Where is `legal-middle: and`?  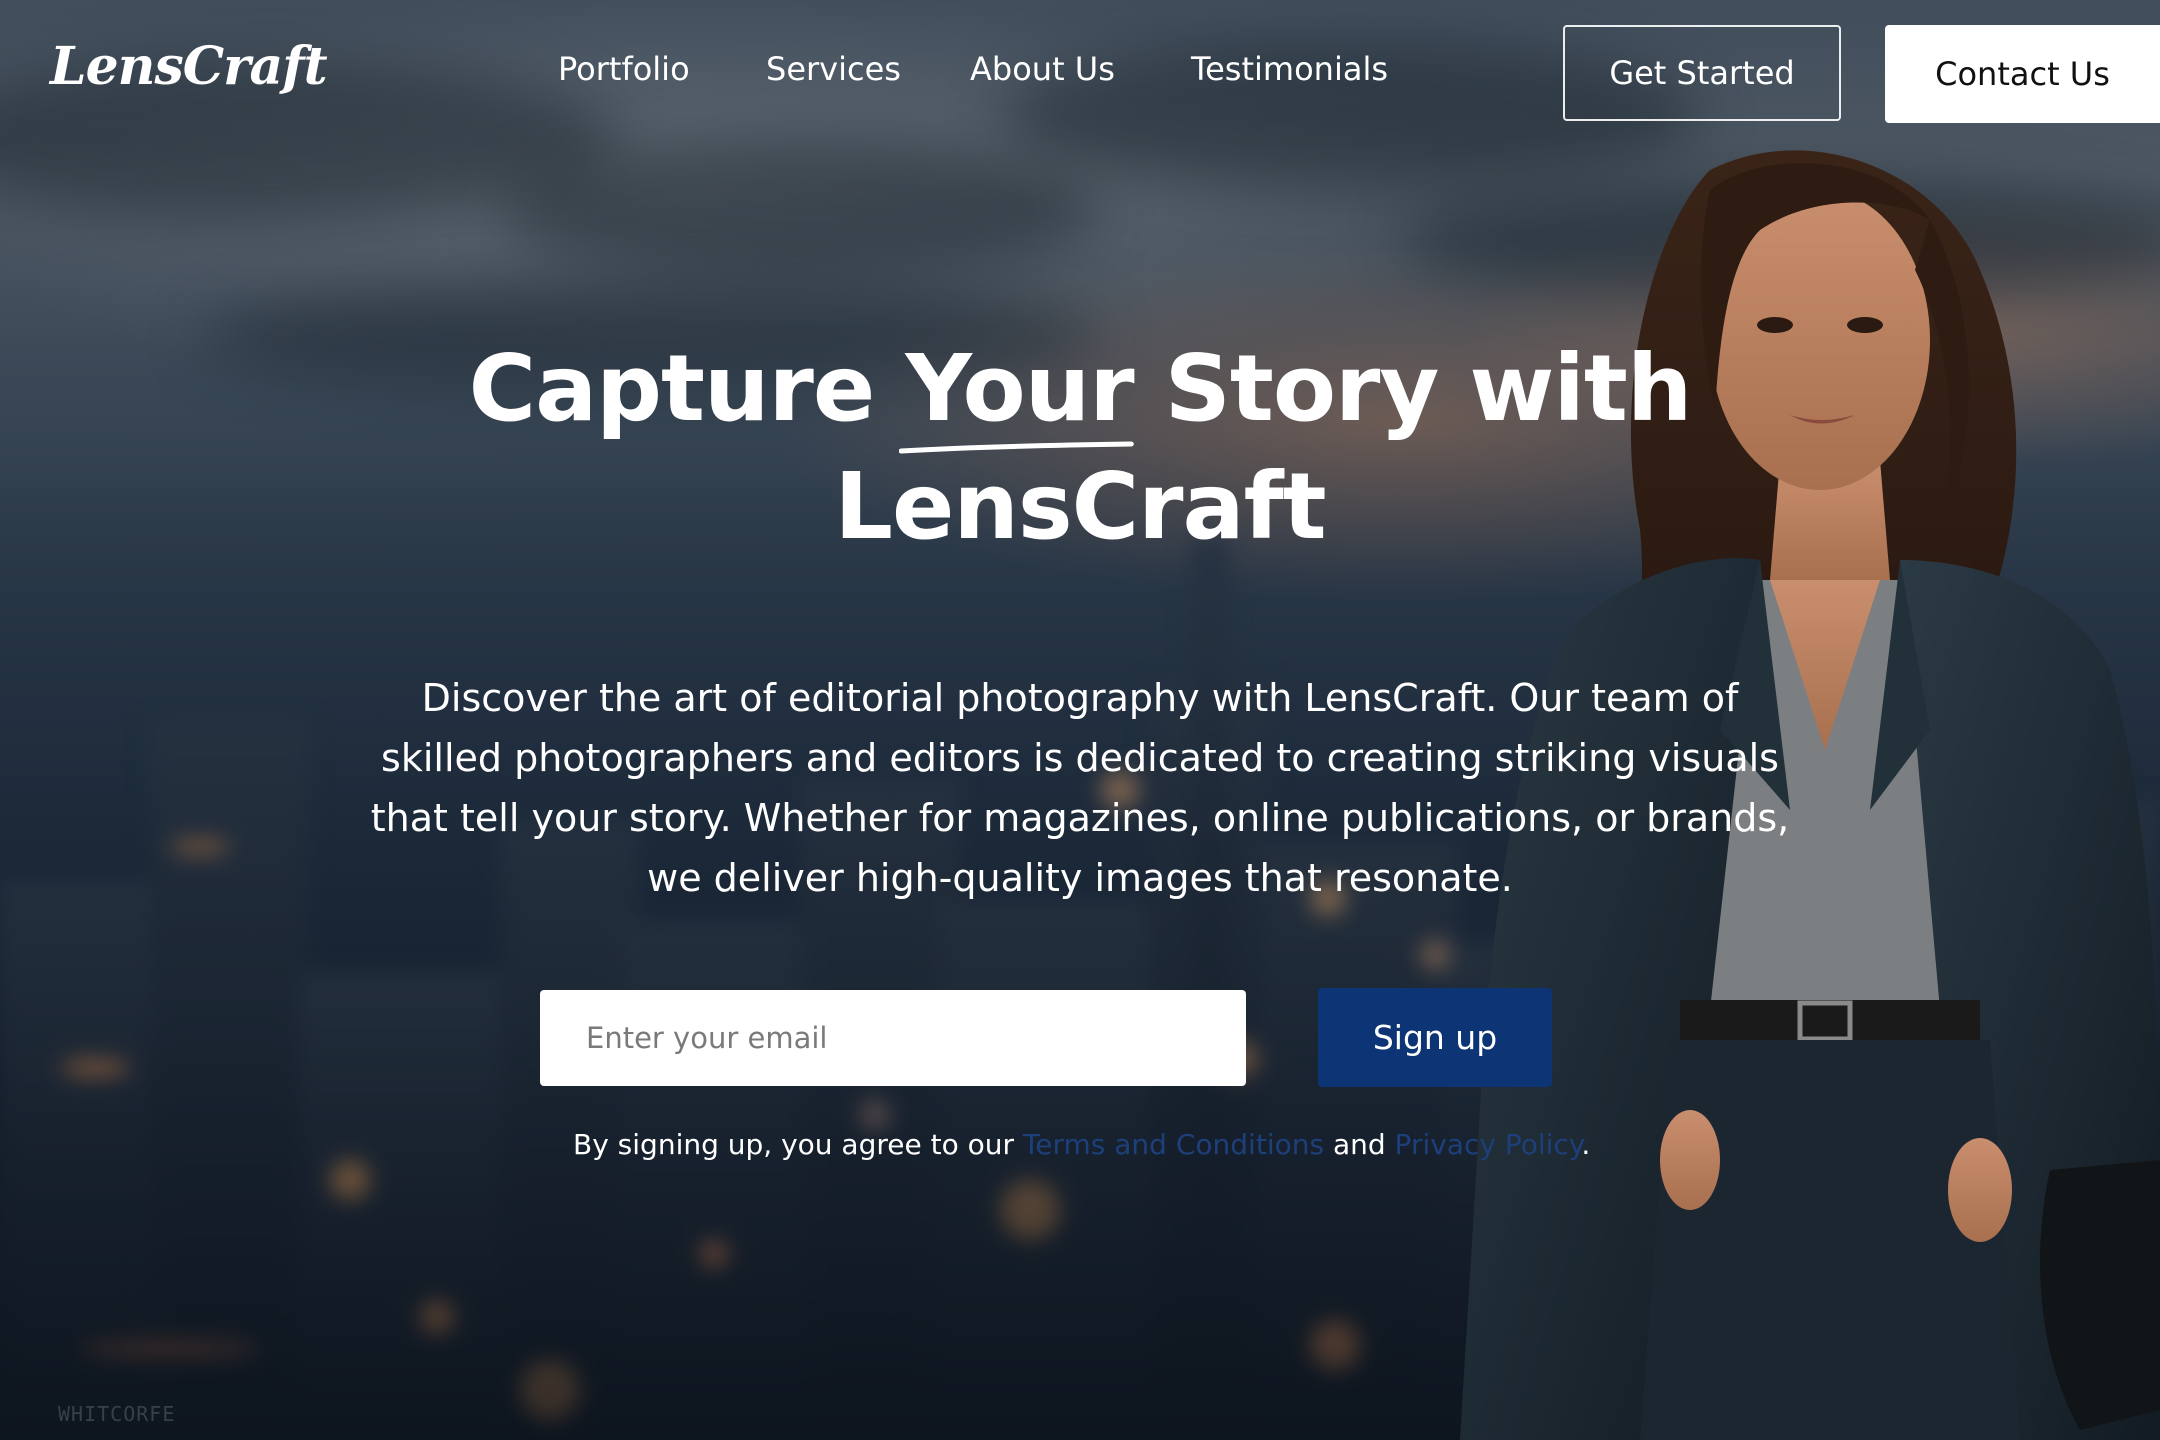 legal-middle: and is located at coordinates (1359, 1144).